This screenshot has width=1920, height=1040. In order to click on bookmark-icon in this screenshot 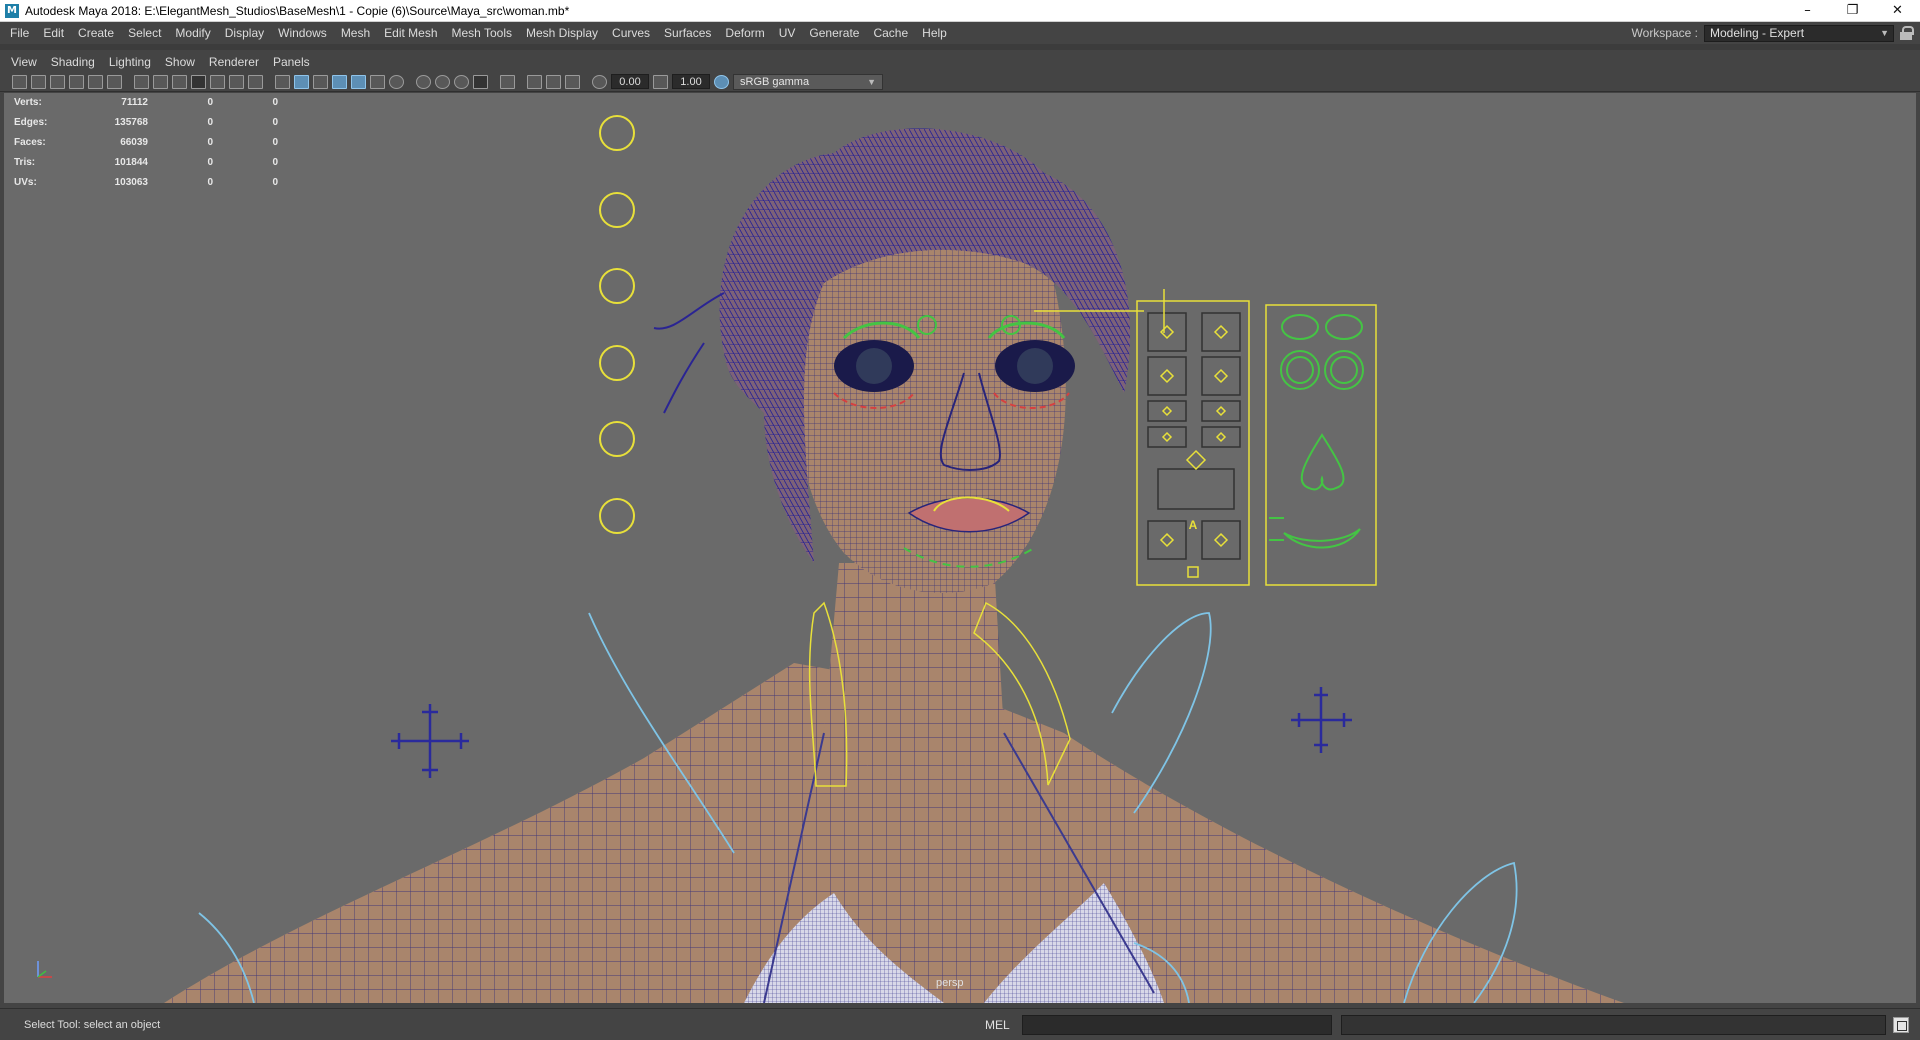, I will do `click(57, 81)`.